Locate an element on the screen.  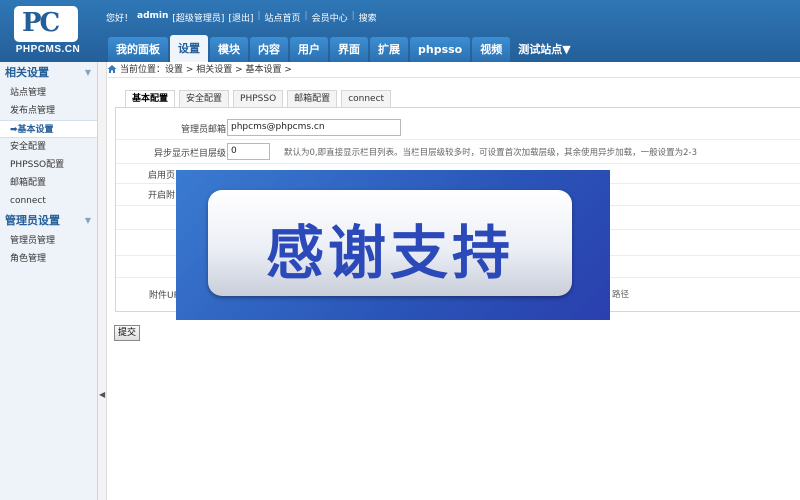
greeting-text: 您好！ is located at coordinates (120, 19).